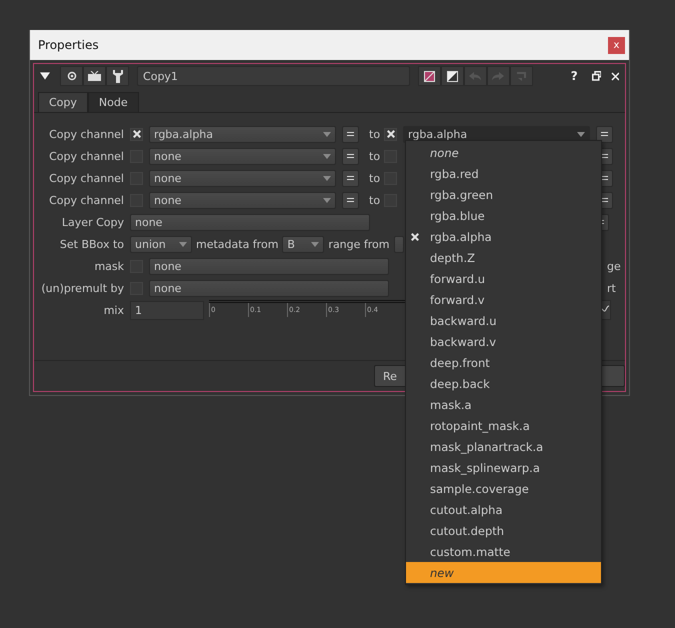  What do you see at coordinates (503, 257) in the screenshot?
I see `menu-item: depth.Z` at bounding box center [503, 257].